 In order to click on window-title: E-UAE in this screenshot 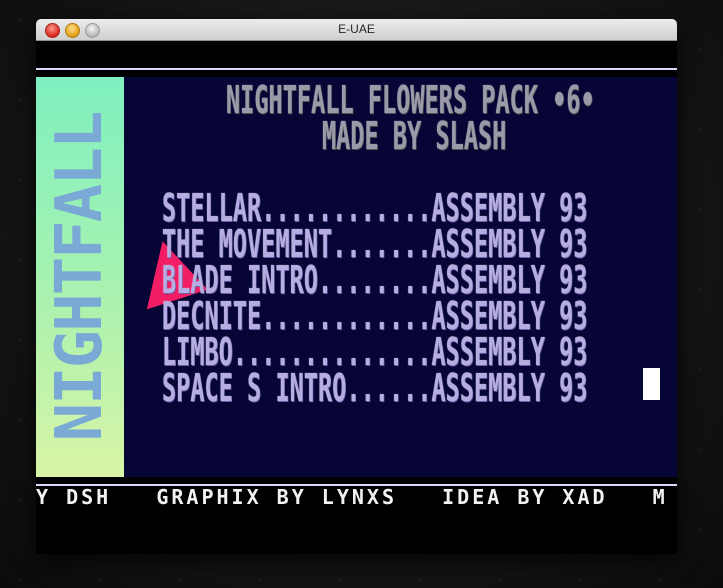, I will do `click(356, 29)`.